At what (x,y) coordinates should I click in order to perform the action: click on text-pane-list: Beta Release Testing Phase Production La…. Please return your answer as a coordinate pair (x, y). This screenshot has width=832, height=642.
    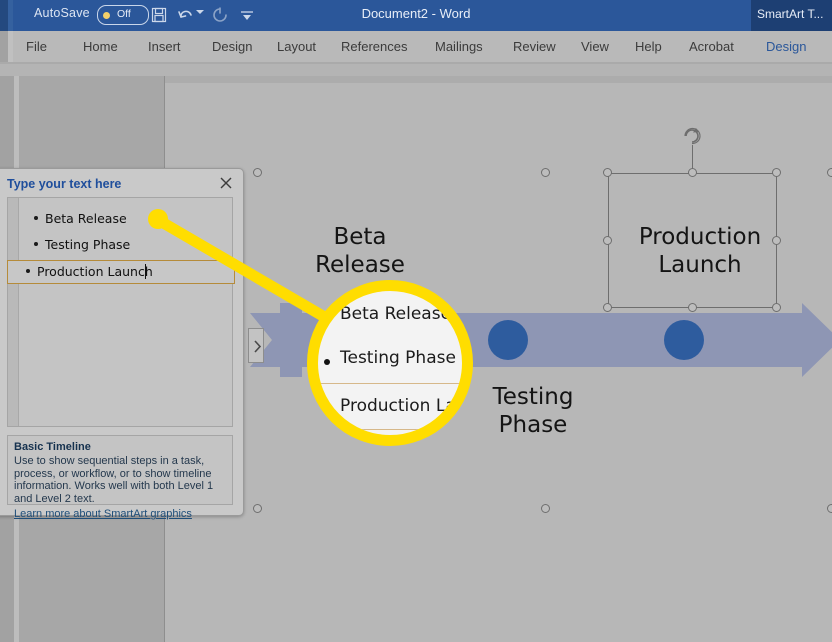
    Looking at the image, I should click on (121, 312).